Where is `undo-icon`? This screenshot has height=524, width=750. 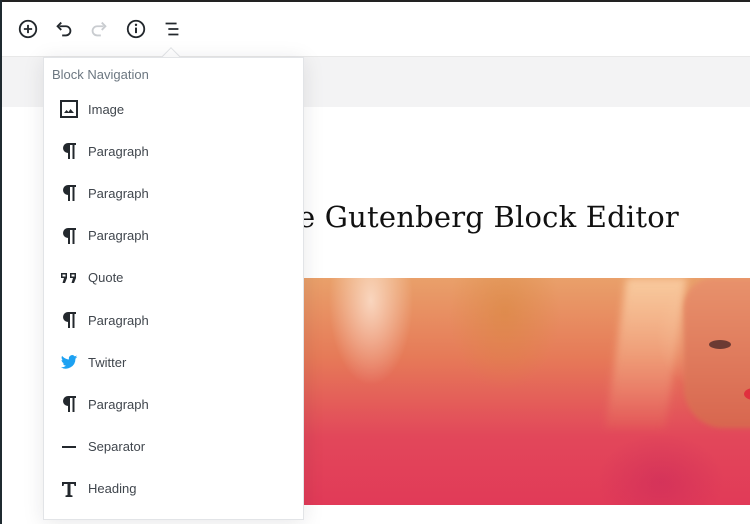
undo-icon is located at coordinates (64, 29).